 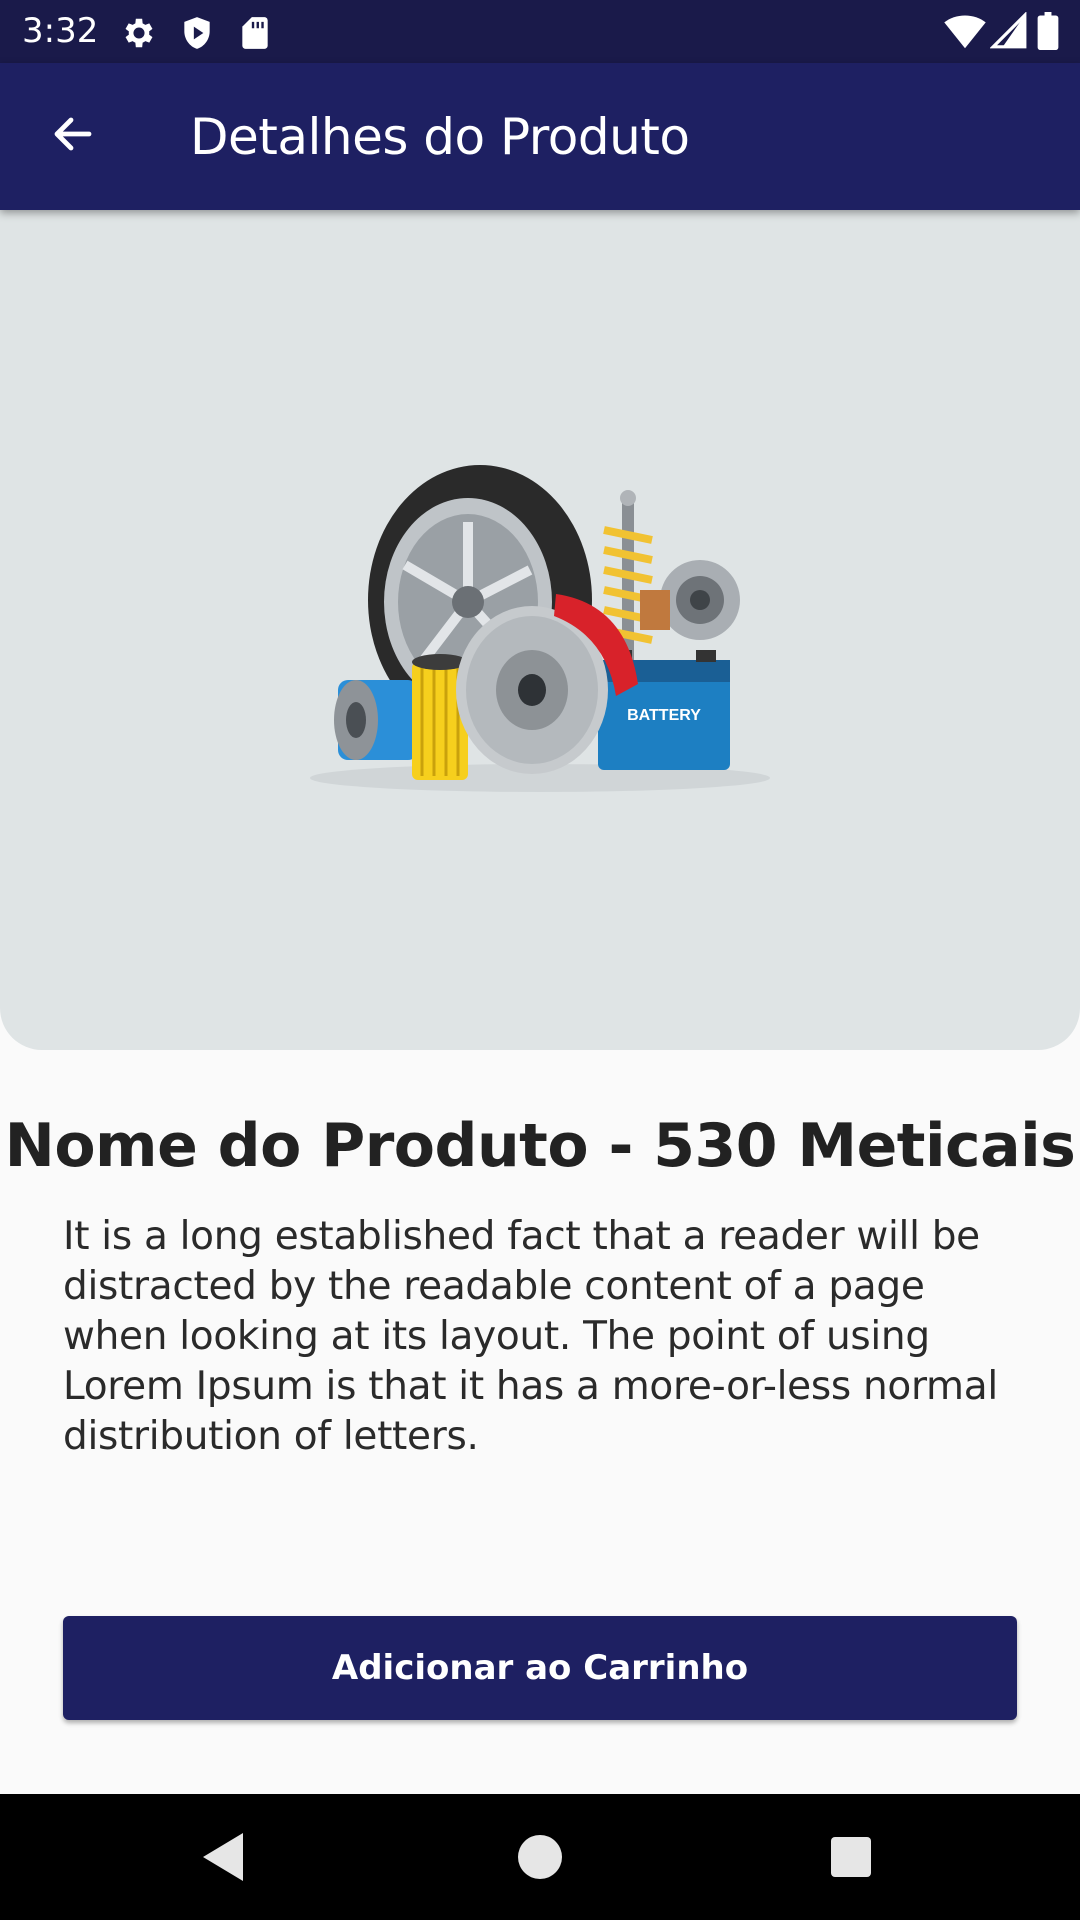 I want to click on svg-text: BATTERY, so click(x=664, y=715).